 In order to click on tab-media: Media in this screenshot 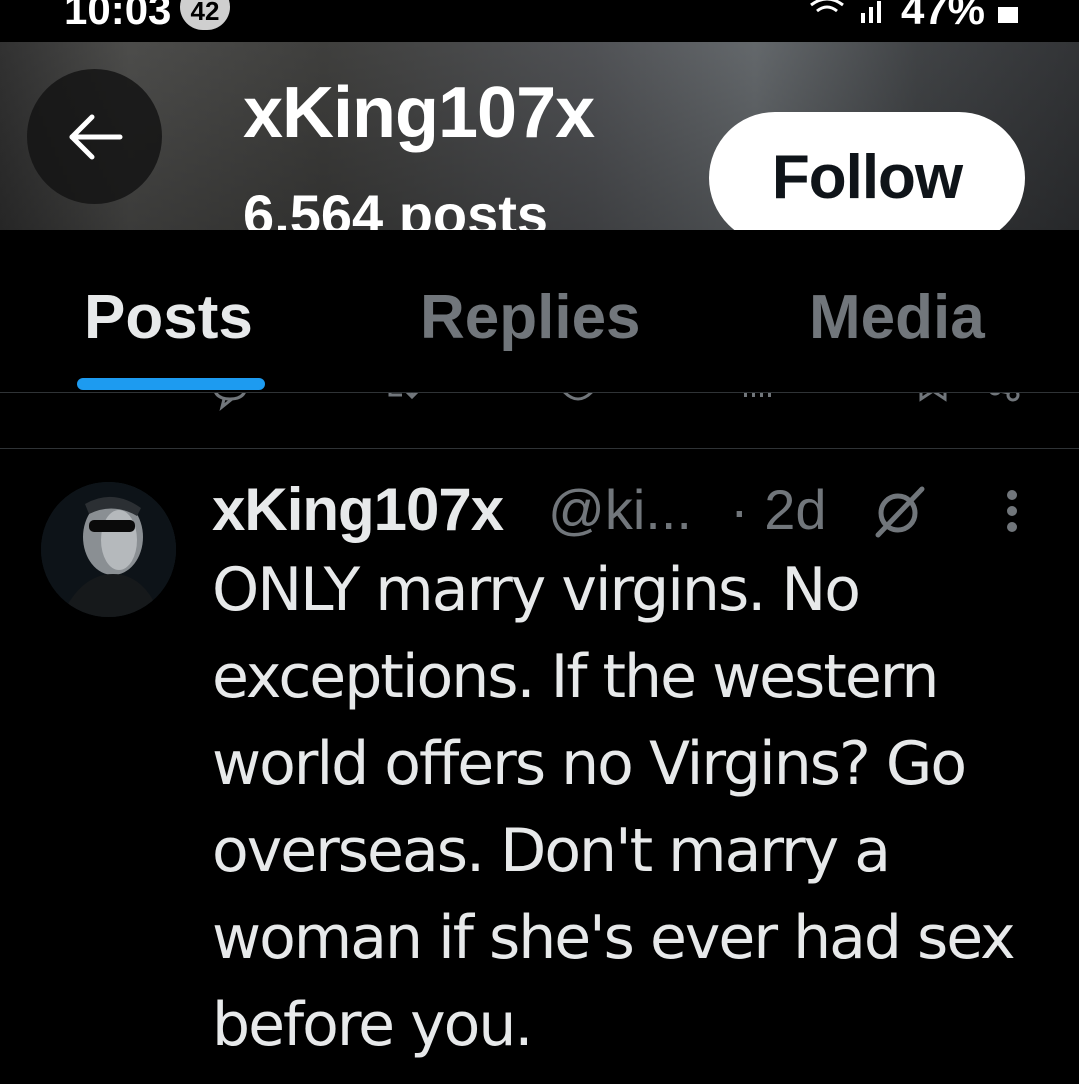, I will do `click(897, 317)`.